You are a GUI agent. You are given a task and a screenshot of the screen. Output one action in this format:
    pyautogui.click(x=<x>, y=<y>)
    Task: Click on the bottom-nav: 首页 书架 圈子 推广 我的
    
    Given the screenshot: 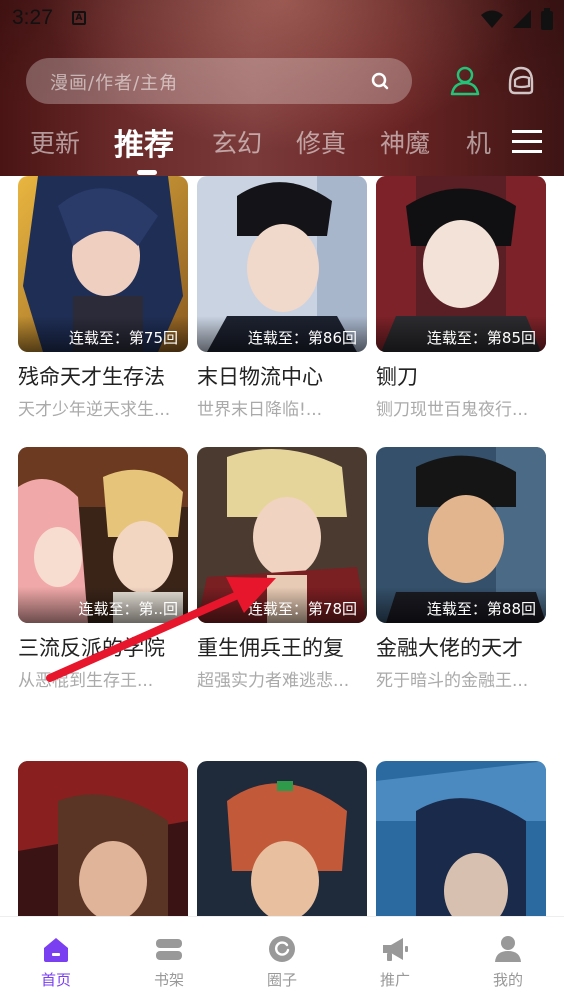 What is the action you would take?
    pyautogui.click(x=282, y=959)
    